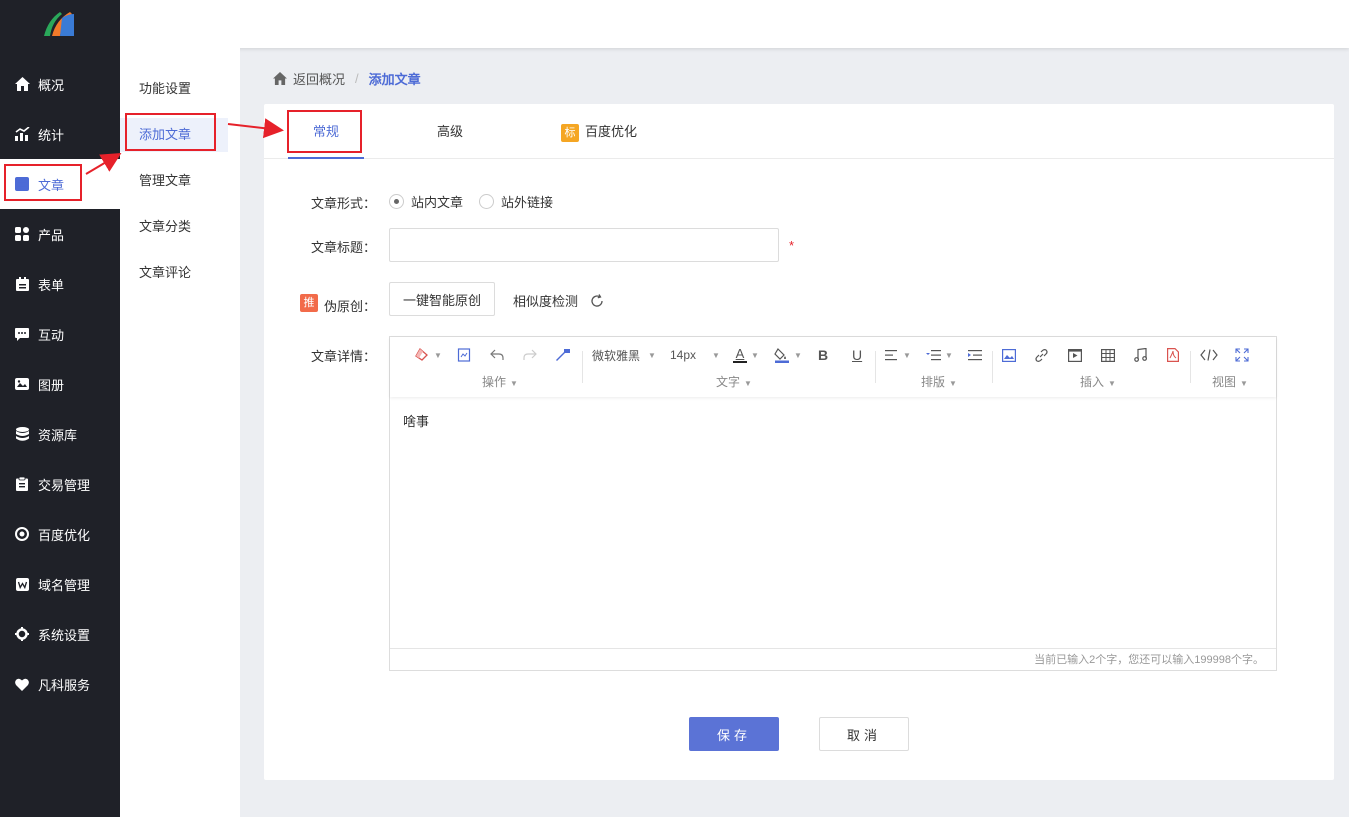  I want to click on paintbrush-icon, so click(563, 355).